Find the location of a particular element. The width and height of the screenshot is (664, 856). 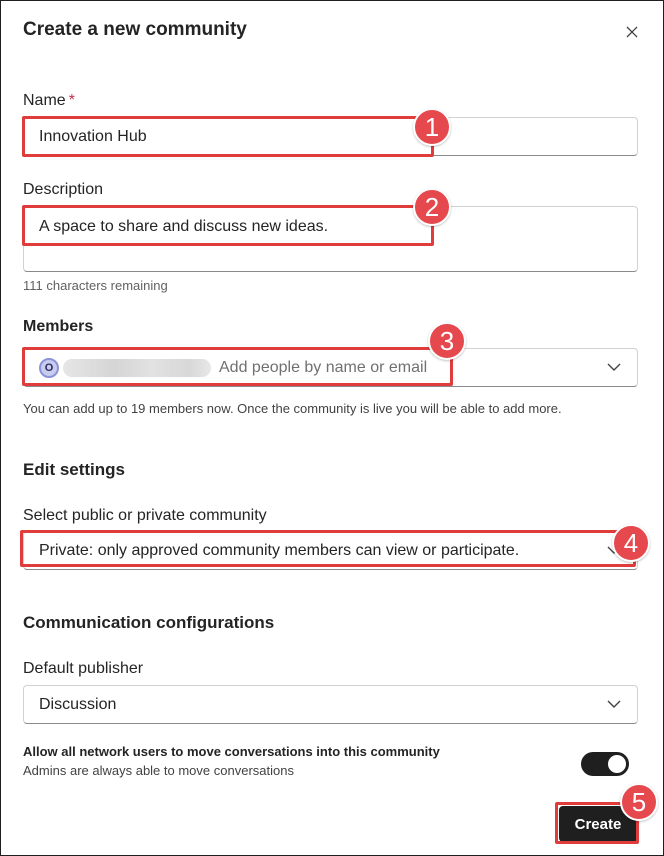

members-picker: O Add people by name or email is located at coordinates (330, 367).